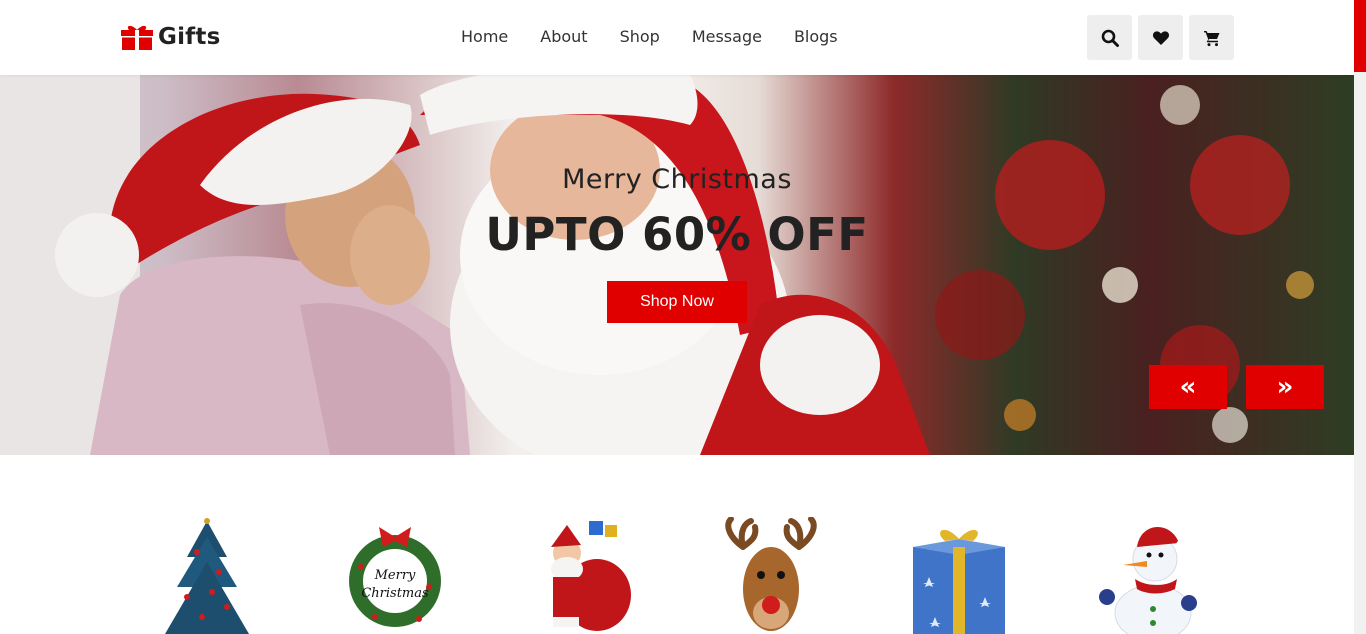 This screenshot has width=1366, height=634. I want to click on slider-next-button: », so click(1285, 387).